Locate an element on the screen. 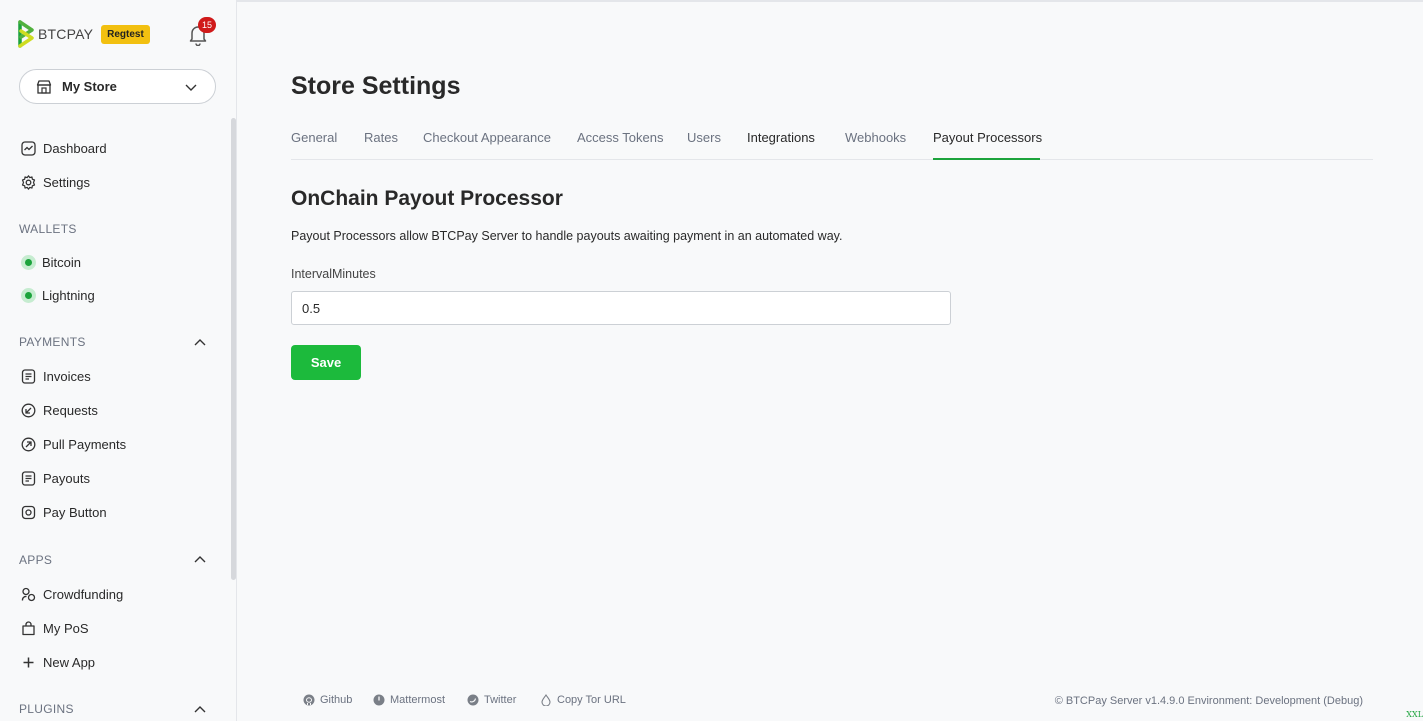 The height and width of the screenshot is (721, 1423). sidebar-item-new-app: New App is located at coordinates (58, 662).